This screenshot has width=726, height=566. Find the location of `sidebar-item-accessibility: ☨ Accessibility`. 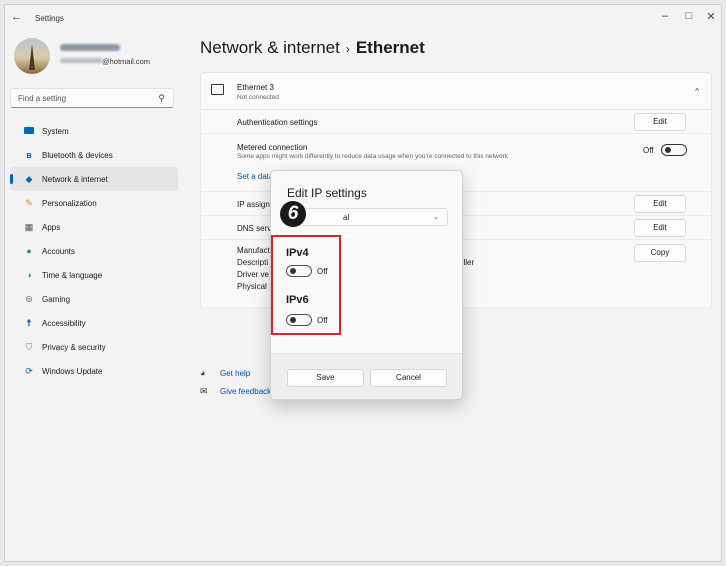

sidebar-item-accessibility: ☨ Accessibility is located at coordinates (94, 323).